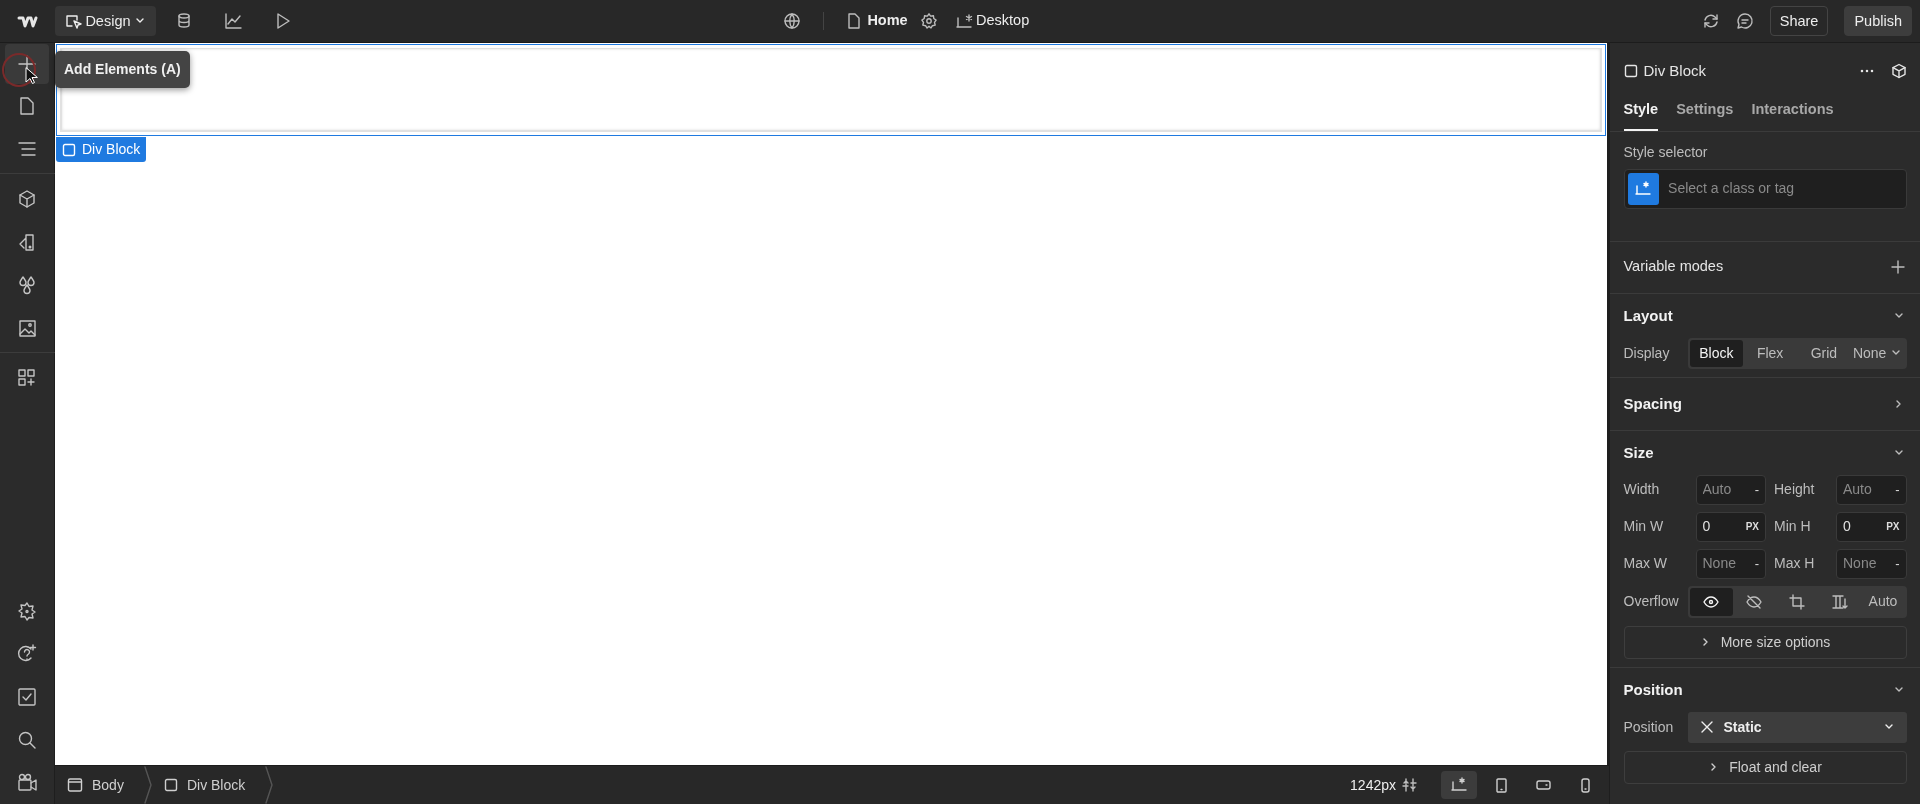  Describe the element at coordinates (1651, 602) in the screenshot. I see `field-label: Overflow` at that location.